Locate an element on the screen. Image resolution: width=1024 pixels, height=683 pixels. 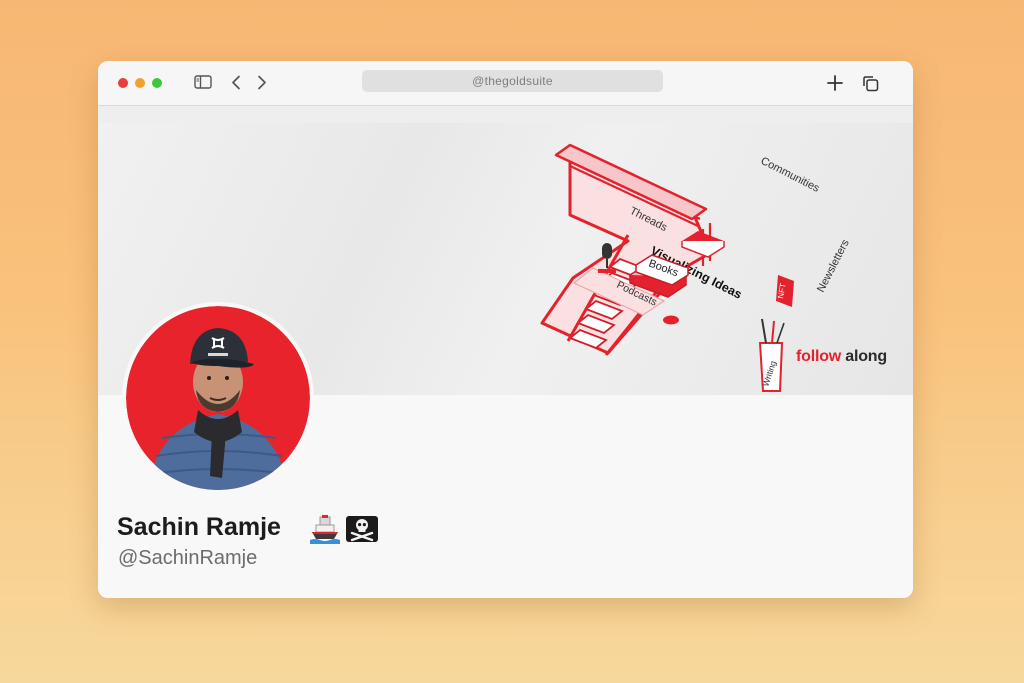
avatar-photo is located at coordinates (218, 398).